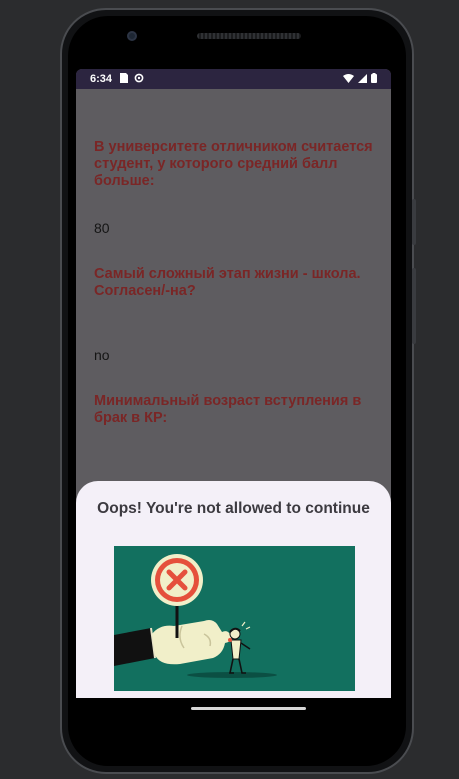  Describe the element at coordinates (124, 79) in the screenshot. I see `sim-card-icon` at that location.